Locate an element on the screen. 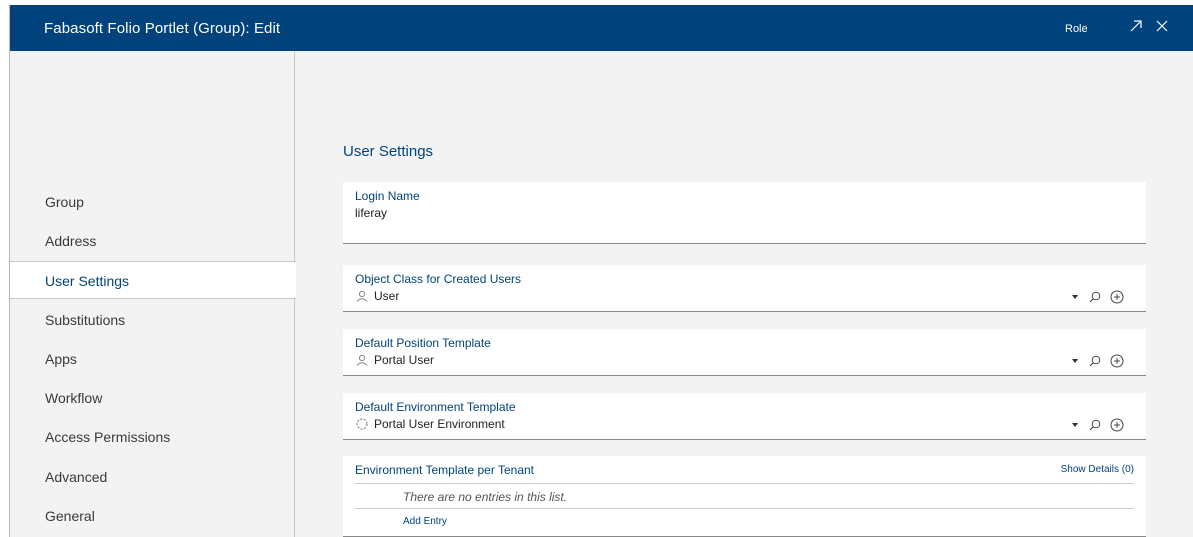 The height and width of the screenshot is (537, 1193). environment-template-value: Portal User Environment is located at coordinates (439, 424).